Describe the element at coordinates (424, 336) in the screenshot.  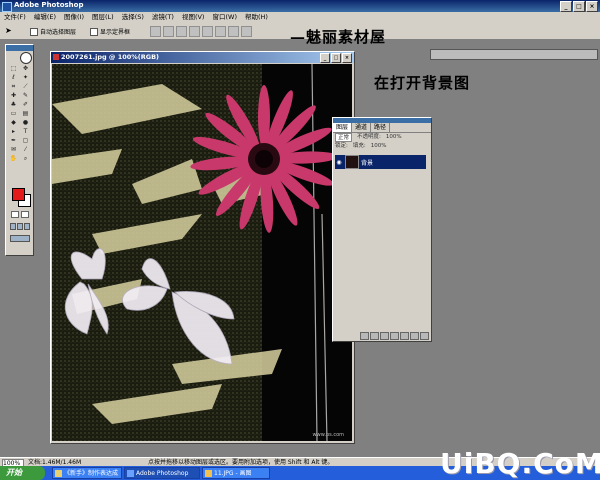
I see `trash-icon` at that location.